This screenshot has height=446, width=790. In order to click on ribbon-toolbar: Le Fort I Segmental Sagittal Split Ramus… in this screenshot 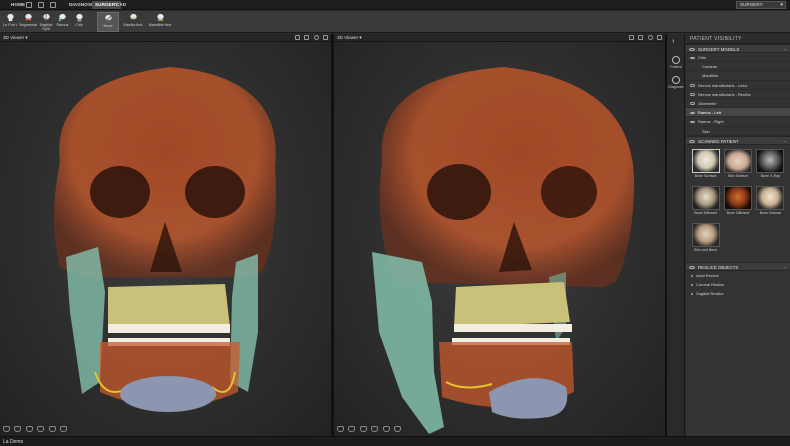, I will do `click(395, 22)`.